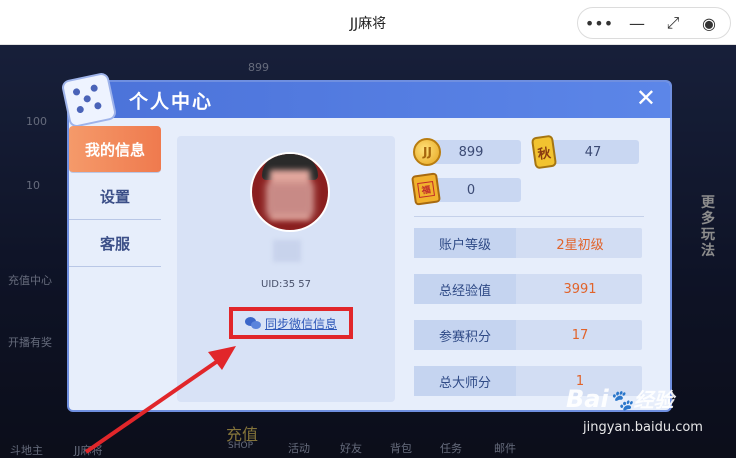  What do you see at coordinates (620, 399) in the screenshot?
I see `watermark-logo: Bai🐾经验` at bounding box center [620, 399].